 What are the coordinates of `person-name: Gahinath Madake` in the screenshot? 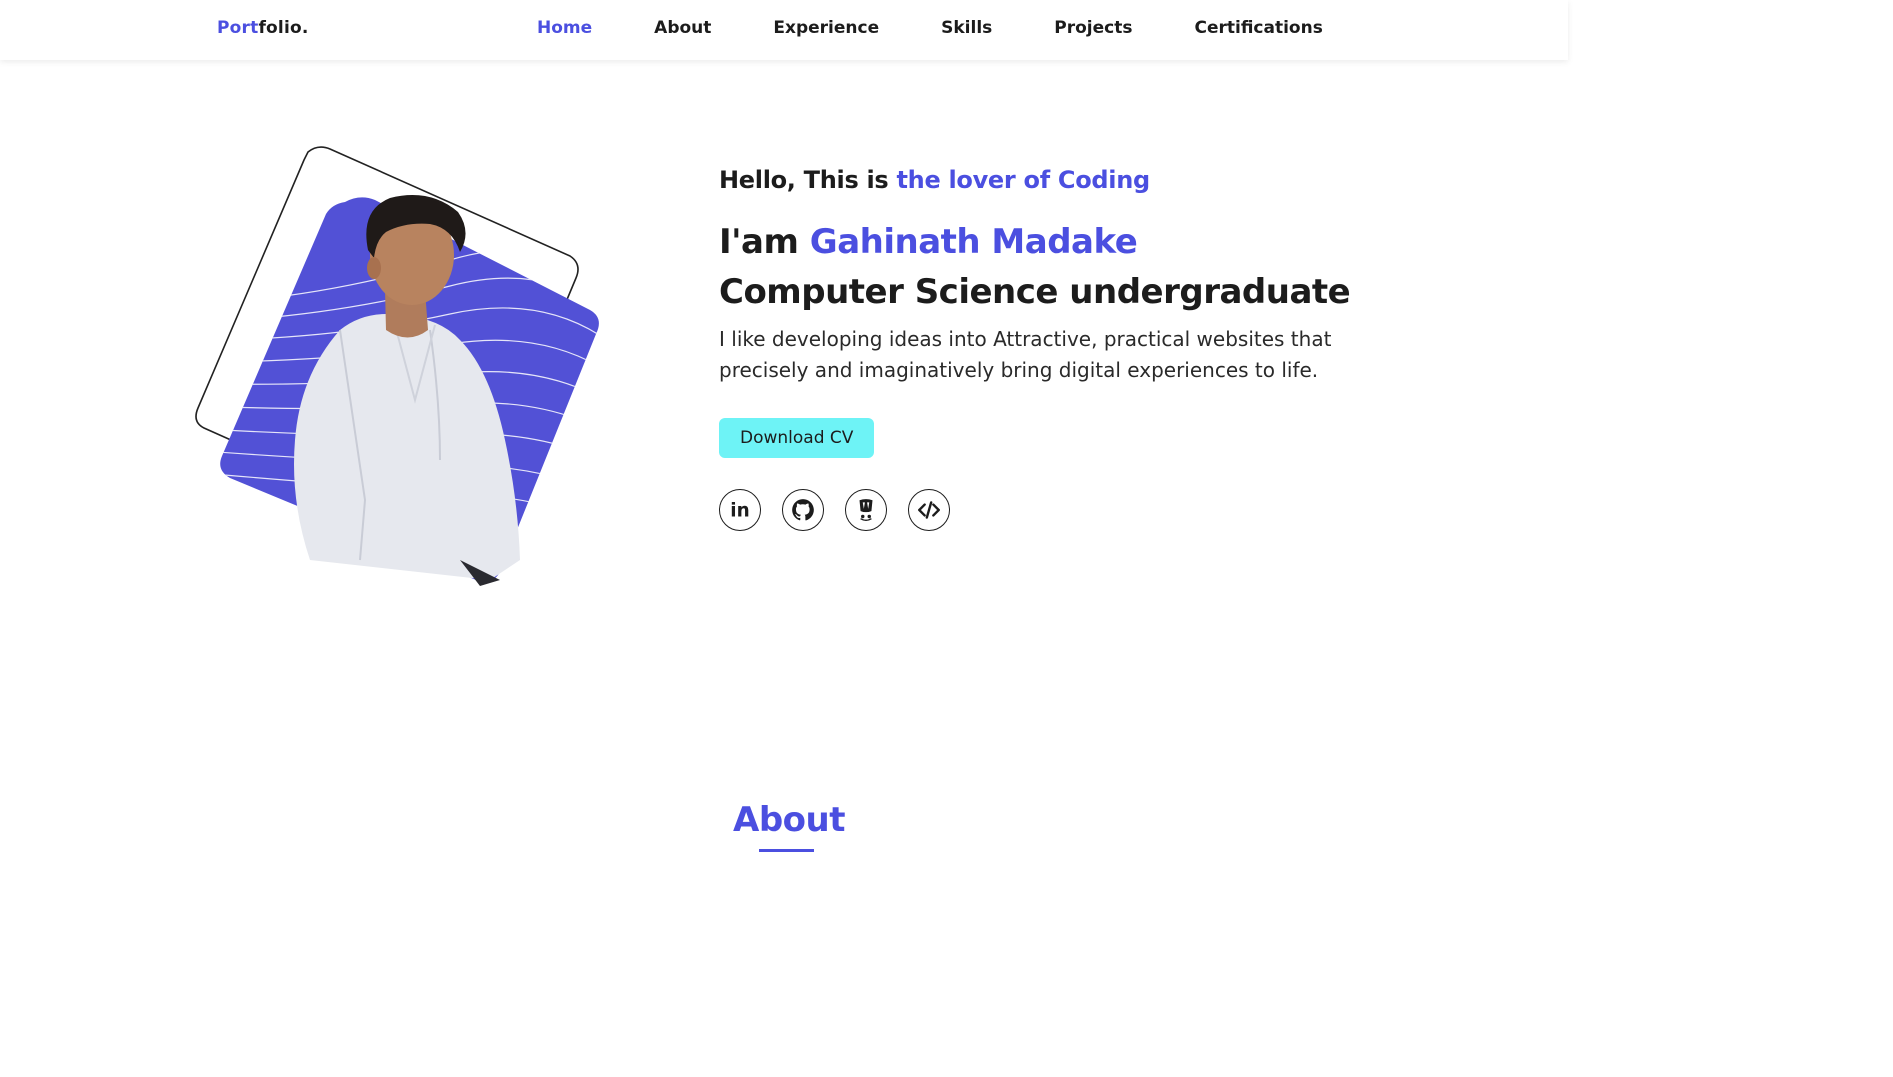 It's located at (973, 242).